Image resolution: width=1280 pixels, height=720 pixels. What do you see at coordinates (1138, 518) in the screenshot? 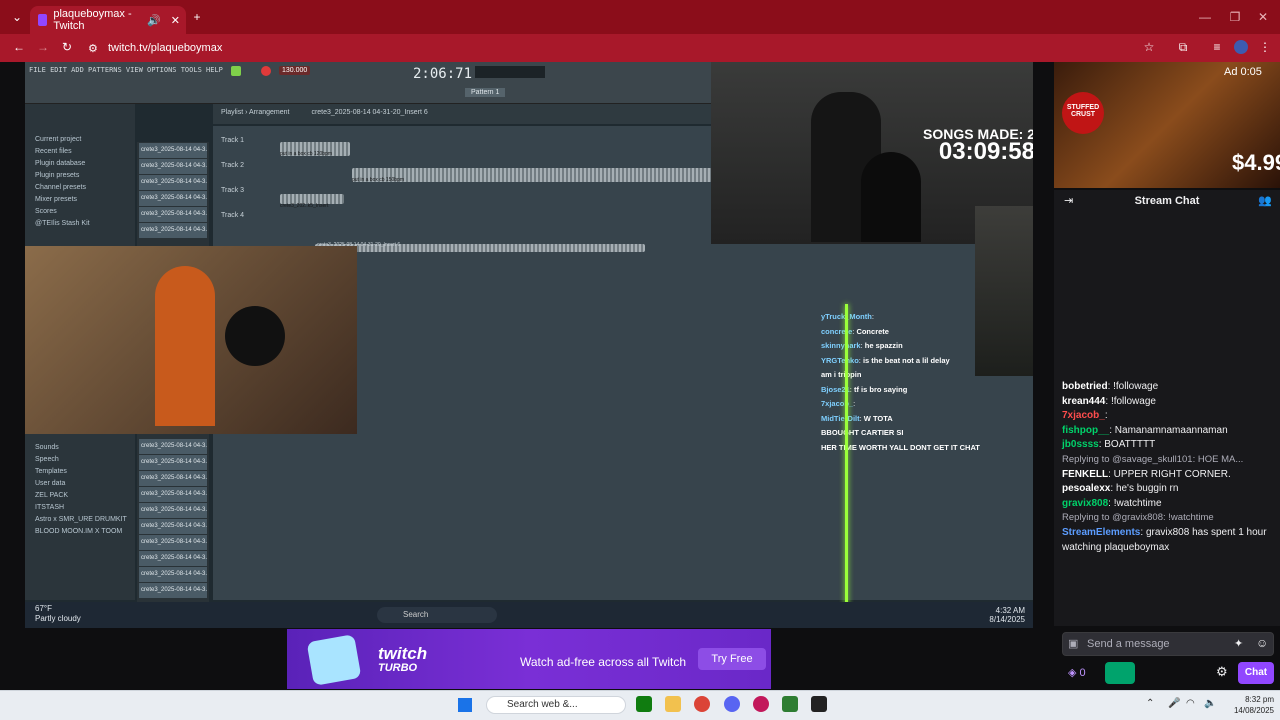
I see `chat-message-text: Replying to @gravix808: !watchtime` at bounding box center [1138, 518].